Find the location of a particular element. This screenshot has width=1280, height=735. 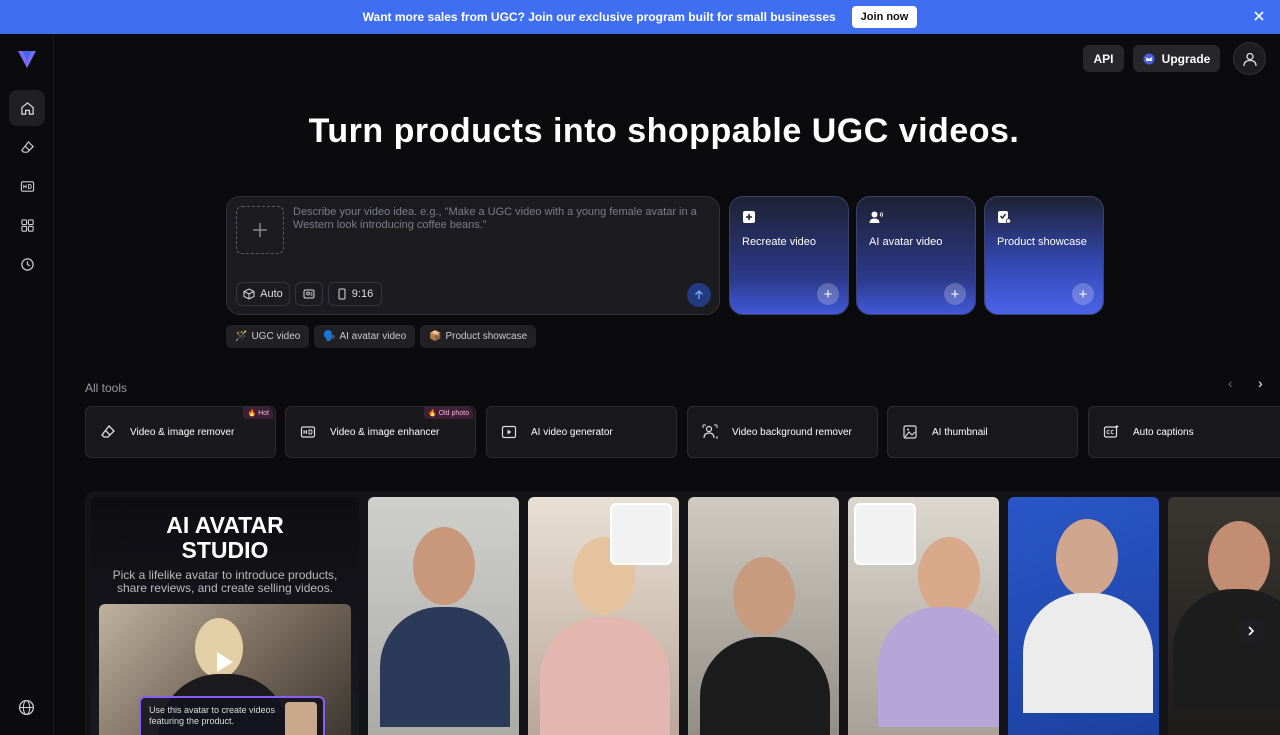

old-photo-badge: 🔥 Old photo is located at coordinates (448, 413).